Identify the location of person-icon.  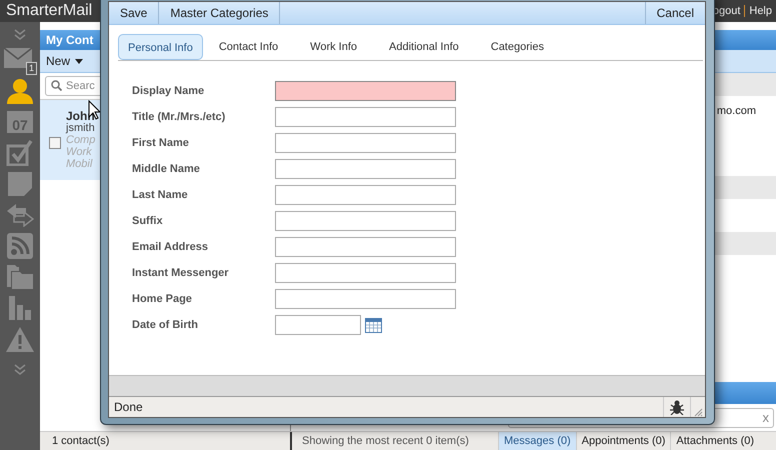
(20, 91).